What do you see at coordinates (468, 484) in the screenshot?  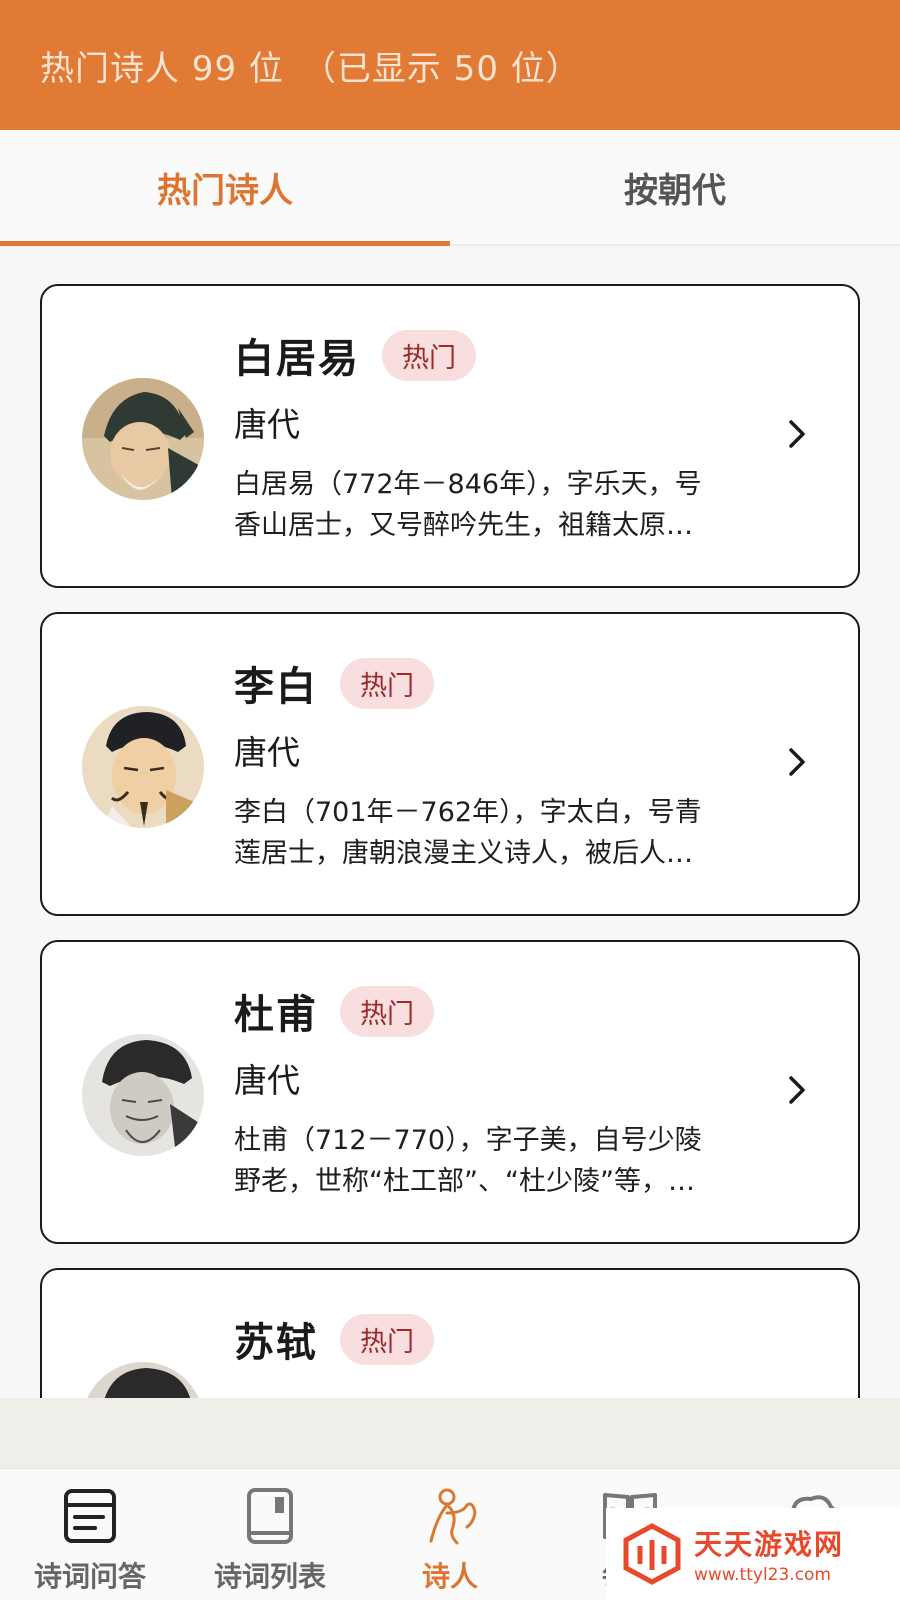 I see `description-line-1: 白居易（772年－846年），字乐天，号` at bounding box center [468, 484].